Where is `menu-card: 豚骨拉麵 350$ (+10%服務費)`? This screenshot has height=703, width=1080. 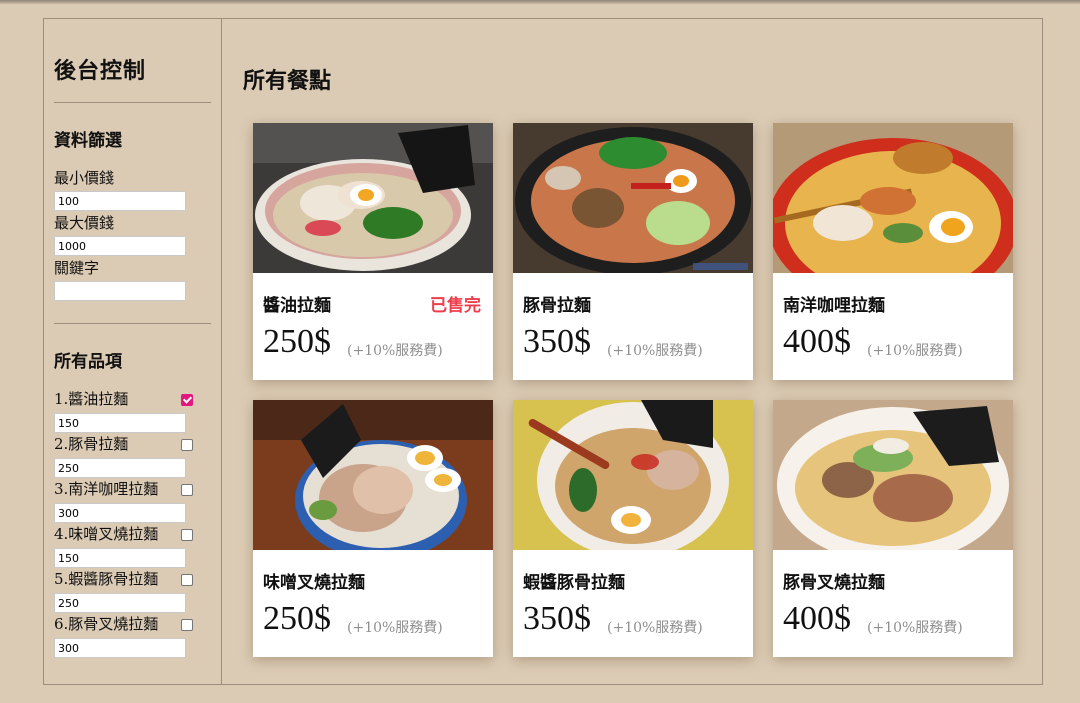 menu-card: 豚骨拉麵 350$ (+10%服務費) is located at coordinates (633, 251).